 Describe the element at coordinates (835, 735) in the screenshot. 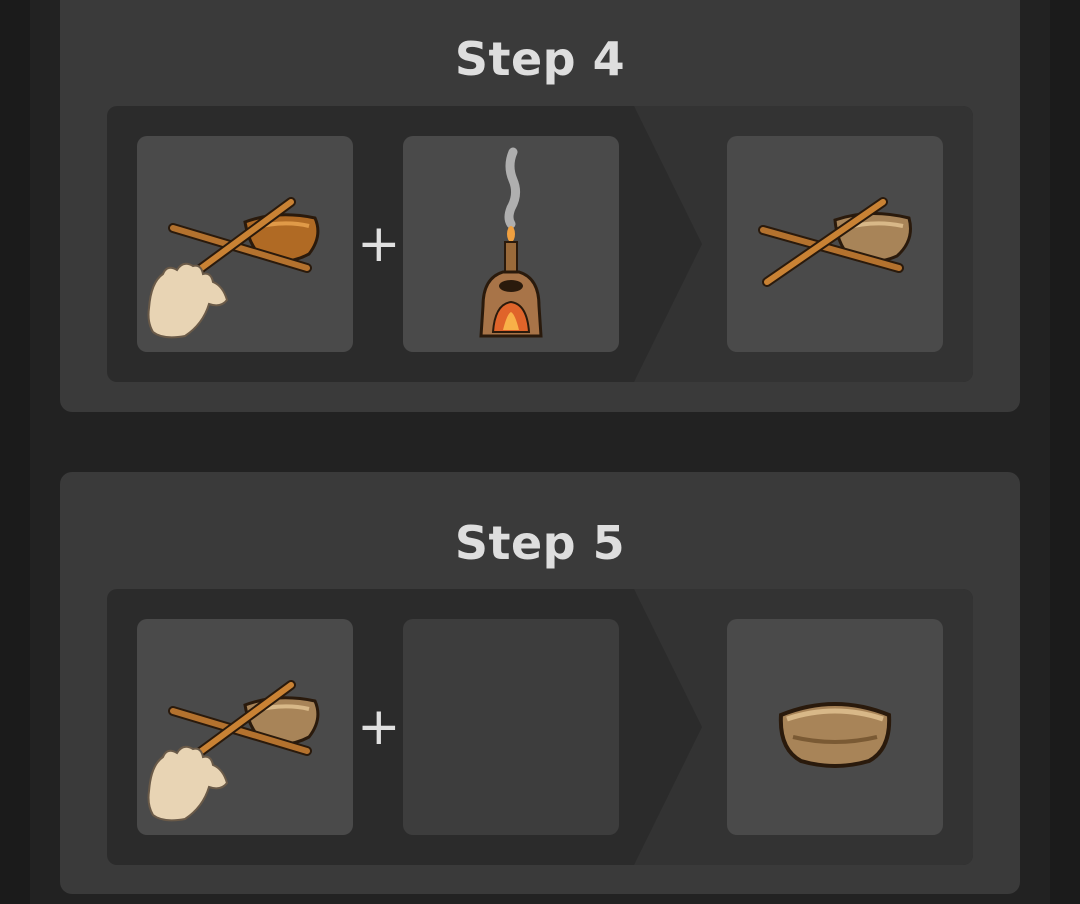

I see `bowl-icon` at that location.